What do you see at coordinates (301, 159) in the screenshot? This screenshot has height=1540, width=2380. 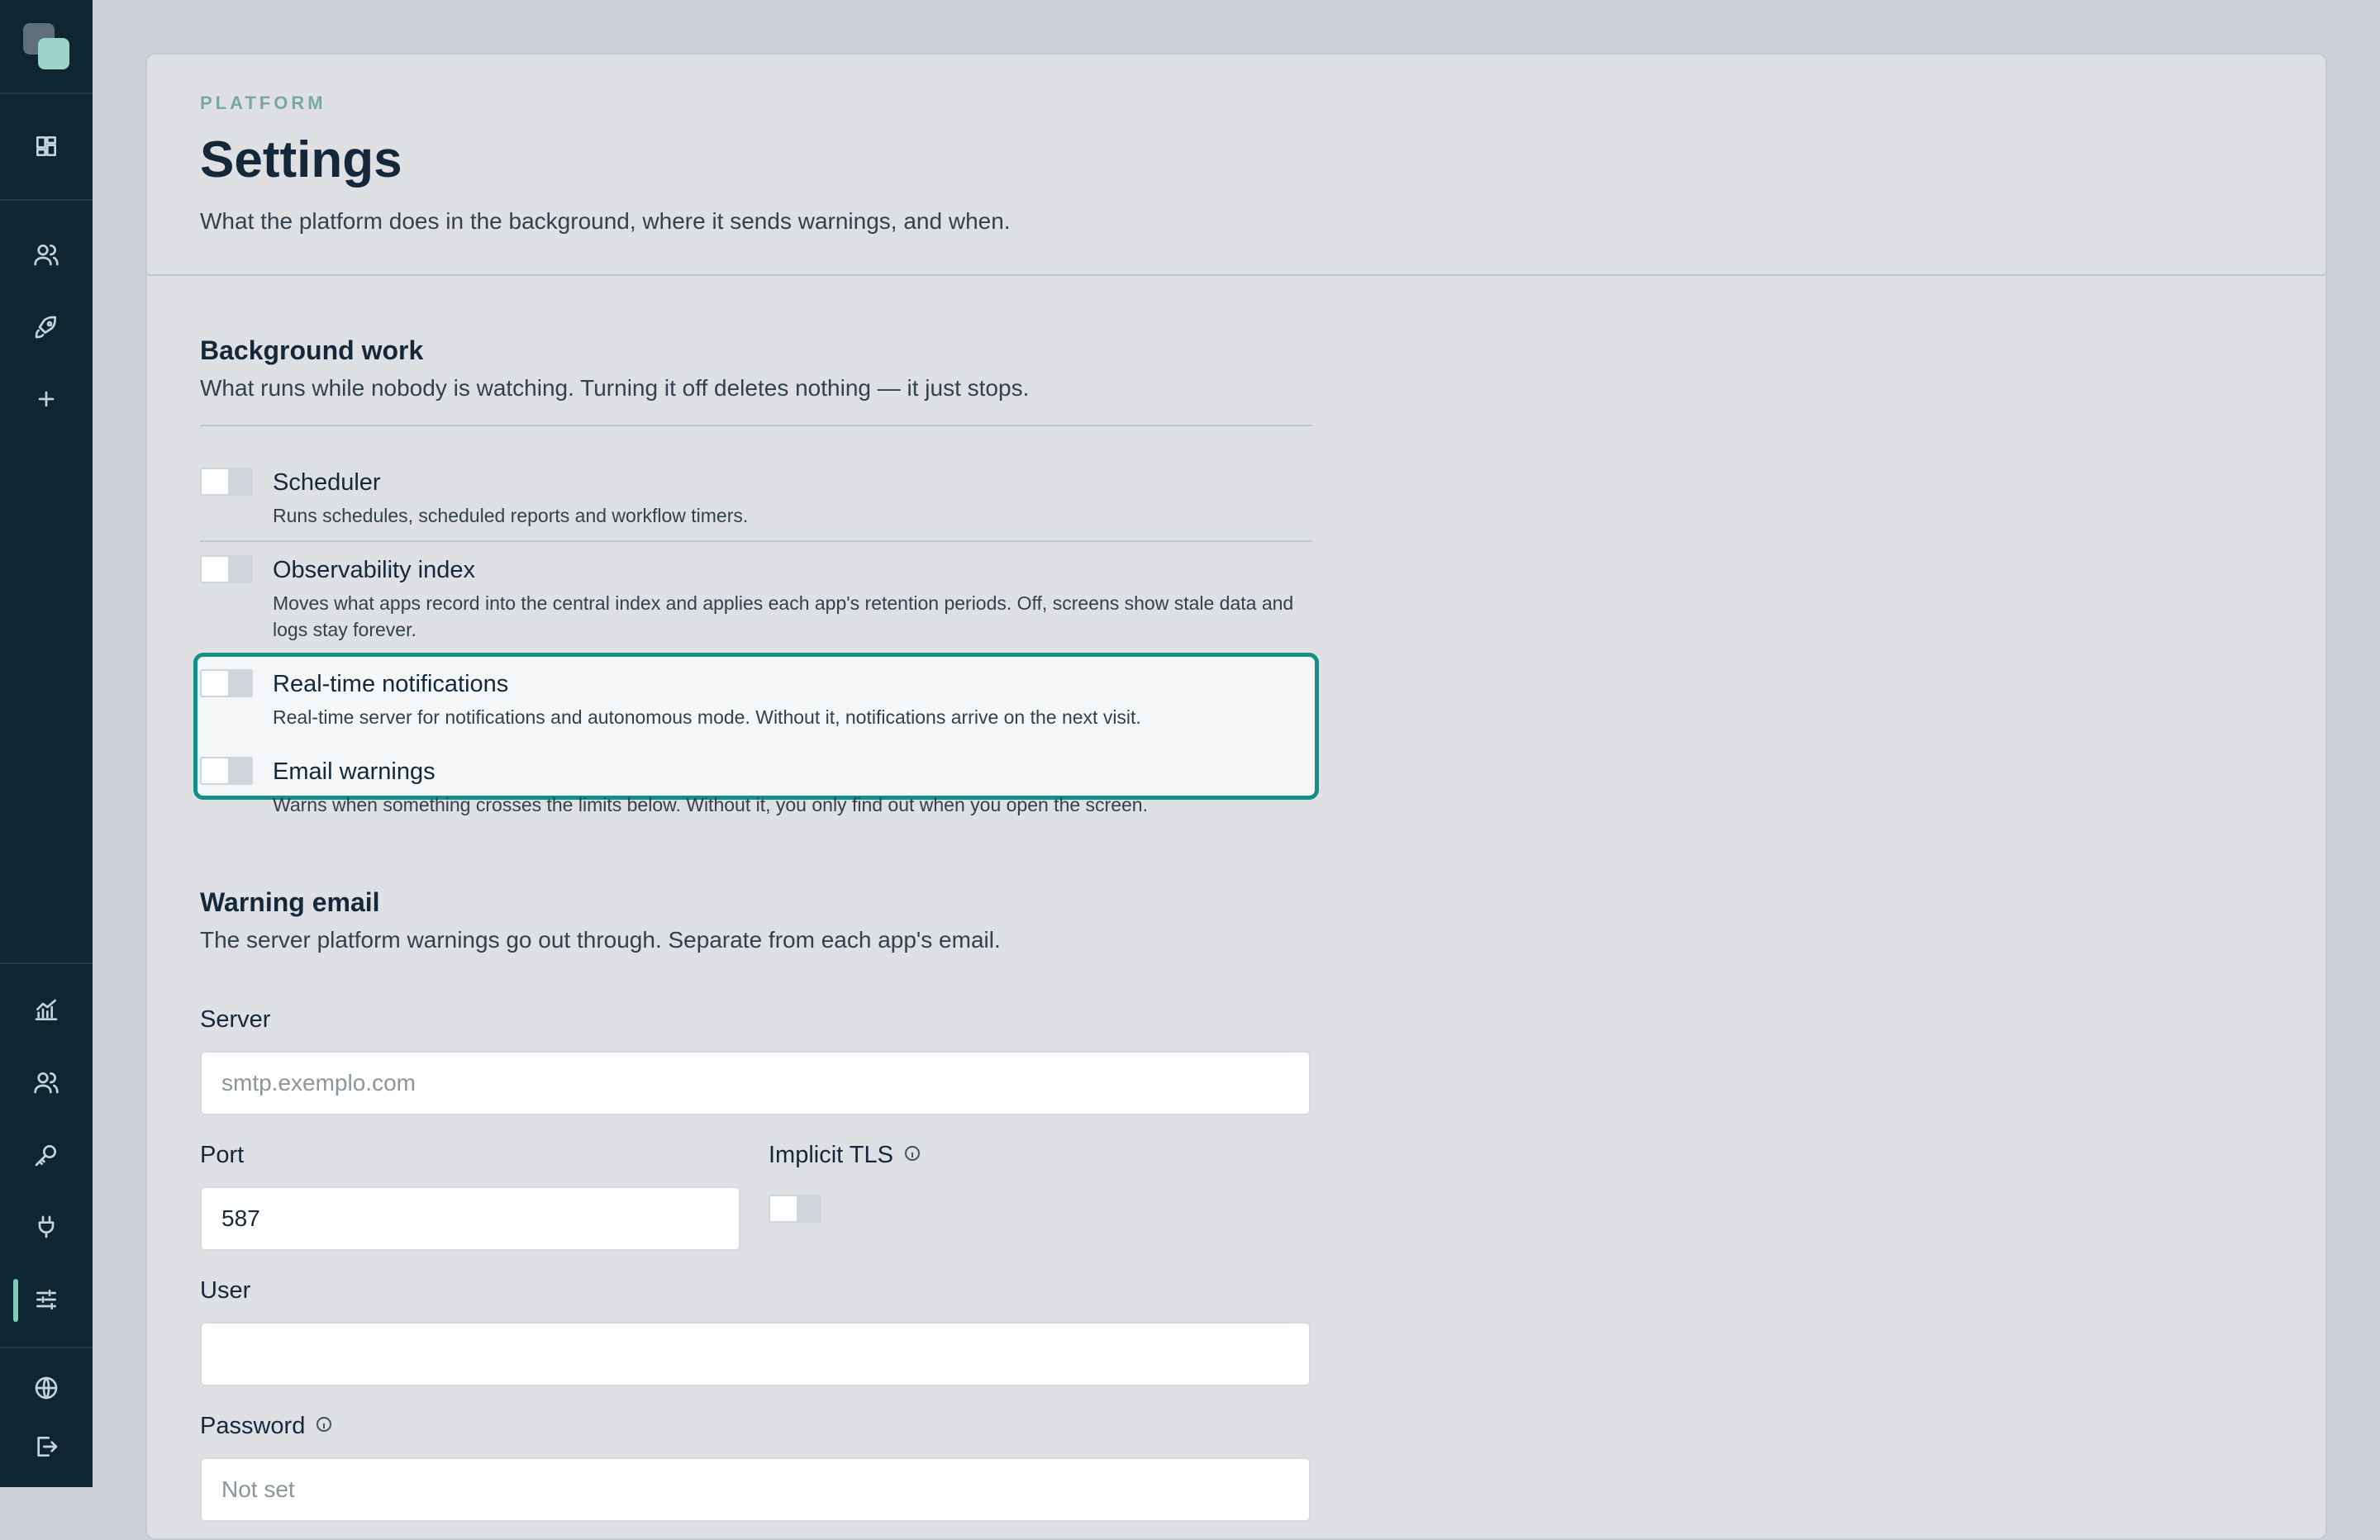 I see `page-title: Settings` at bounding box center [301, 159].